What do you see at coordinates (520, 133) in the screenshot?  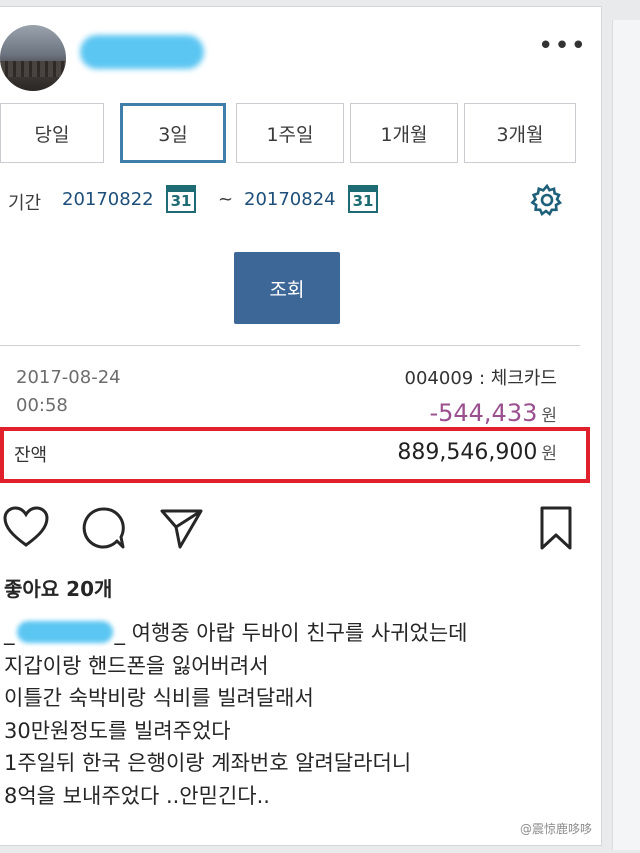 I see `period-3months-button: 3개월` at bounding box center [520, 133].